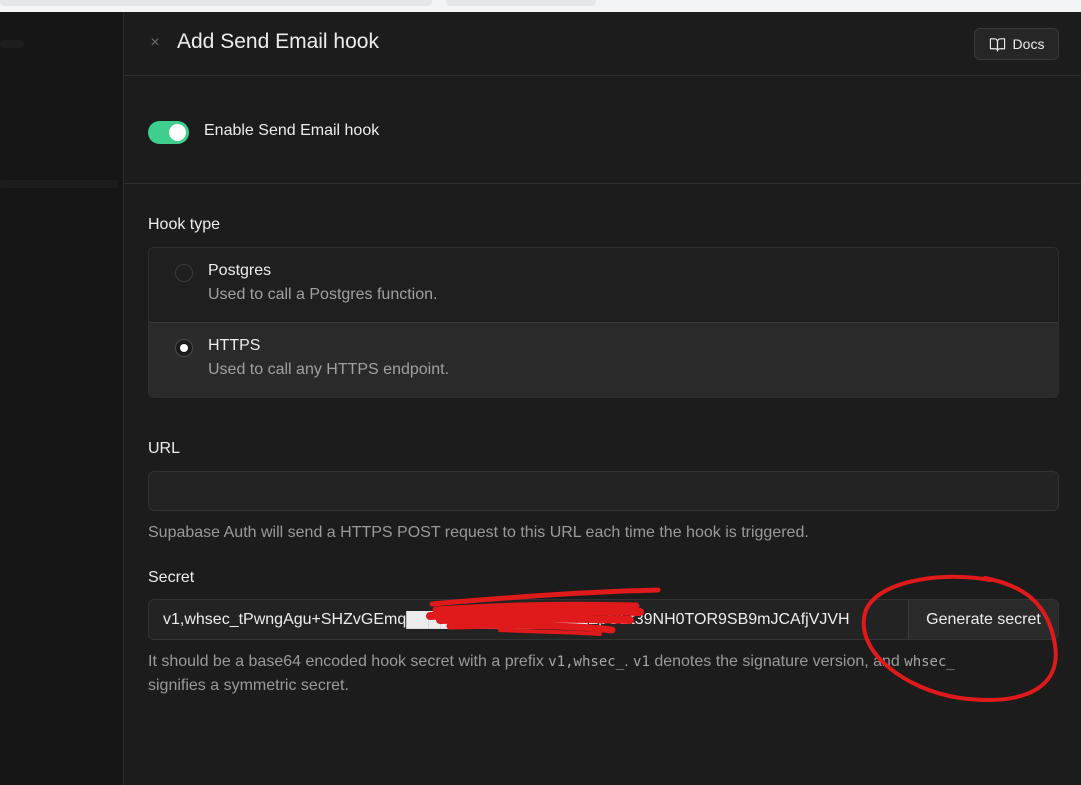 The image size is (1081, 785). Describe the element at coordinates (323, 294) in the screenshot. I see `option-description: Used to call a Postgres function.` at that location.